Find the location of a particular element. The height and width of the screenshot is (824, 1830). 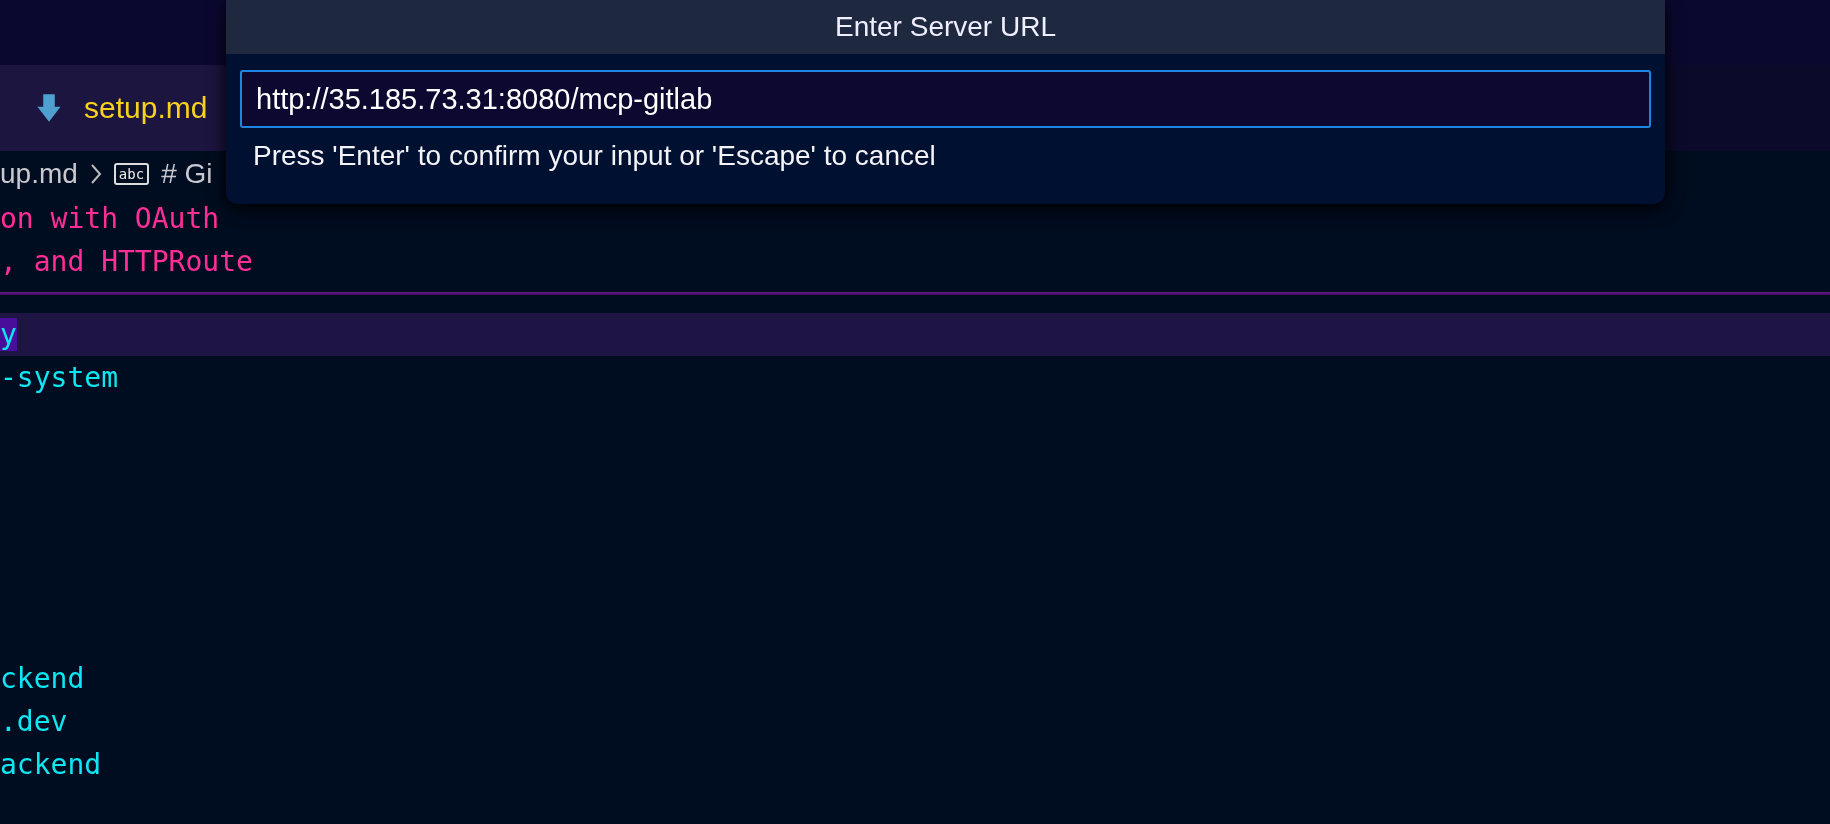

code-line: , and HTTPRoute is located at coordinates (126, 261).